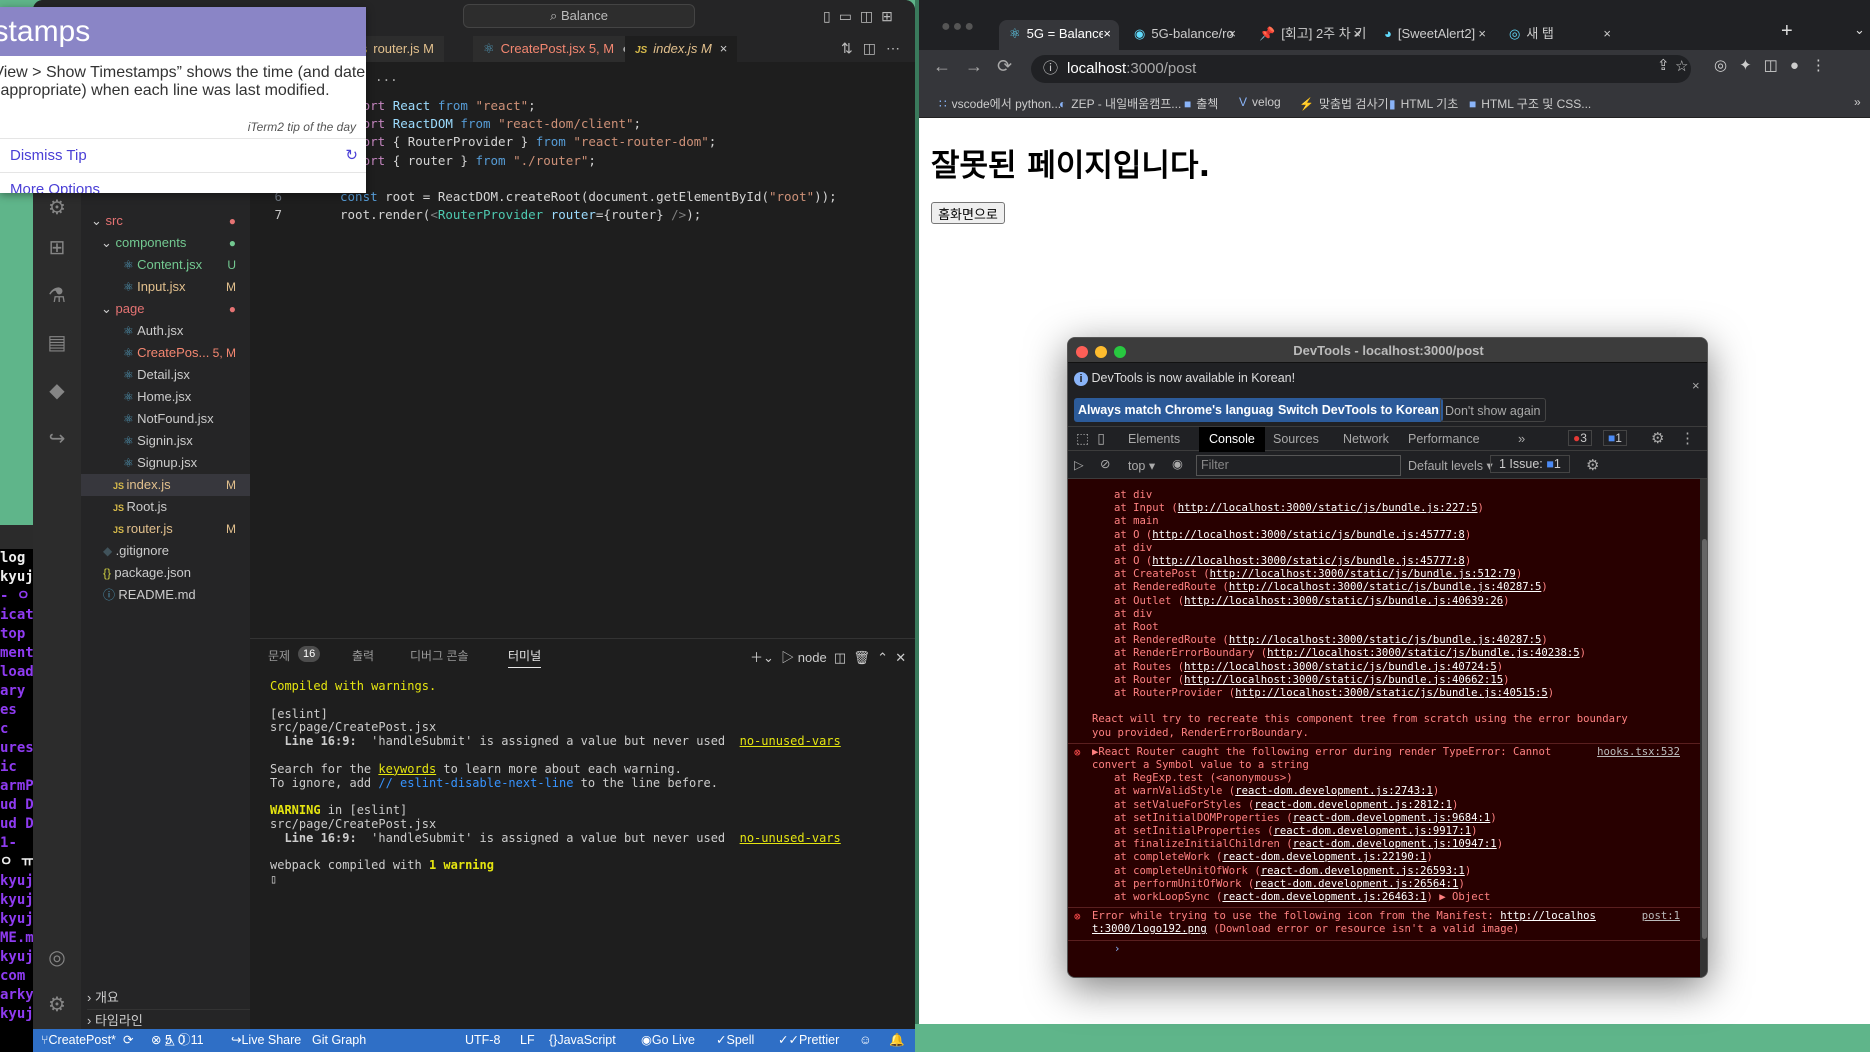 The height and width of the screenshot is (1052, 1870). I want to click on file-tree-item: JS router.js M, so click(165, 529).